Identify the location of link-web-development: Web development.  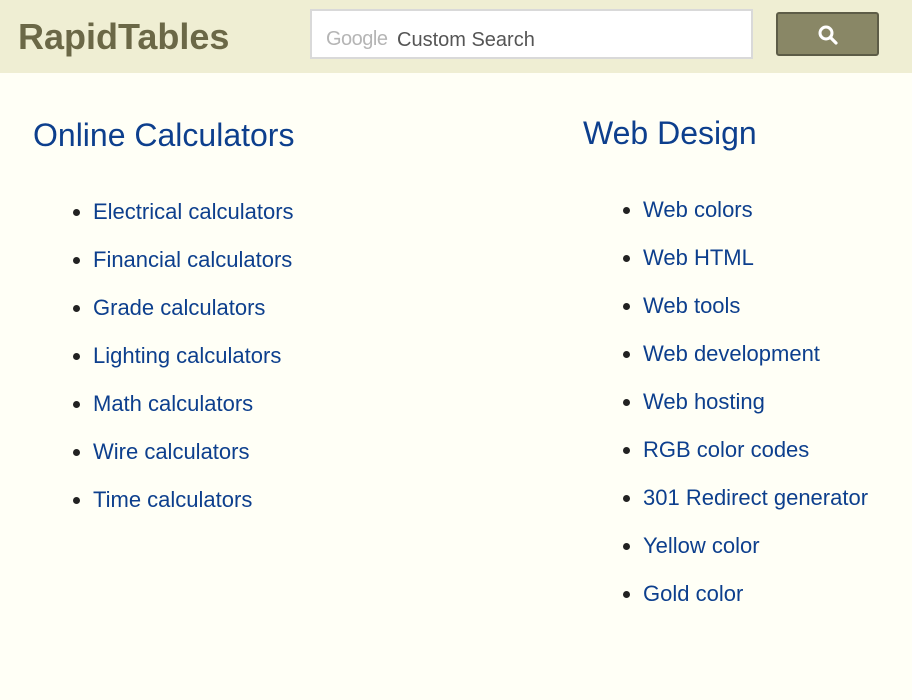
(731, 353).